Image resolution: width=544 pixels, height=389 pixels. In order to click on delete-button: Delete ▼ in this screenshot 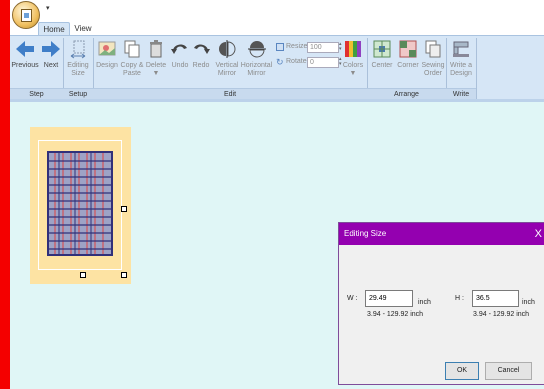, I will do `click(156, 58)`.